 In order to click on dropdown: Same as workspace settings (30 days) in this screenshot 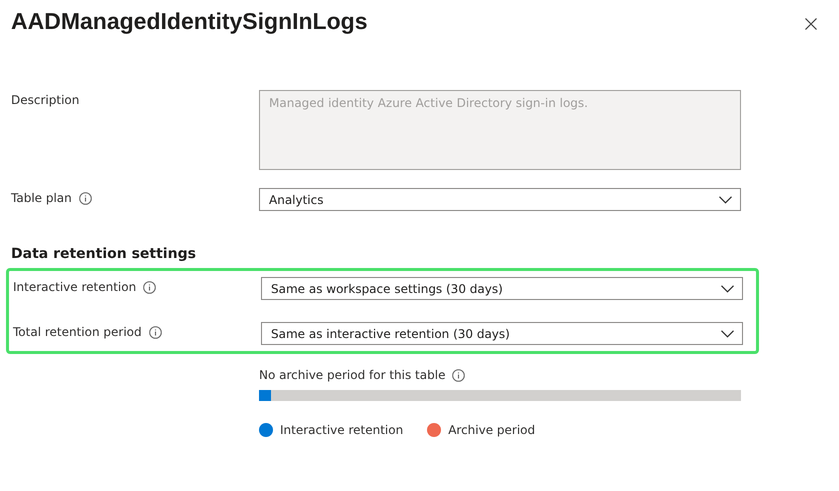, I will do `click(502, 288)`.